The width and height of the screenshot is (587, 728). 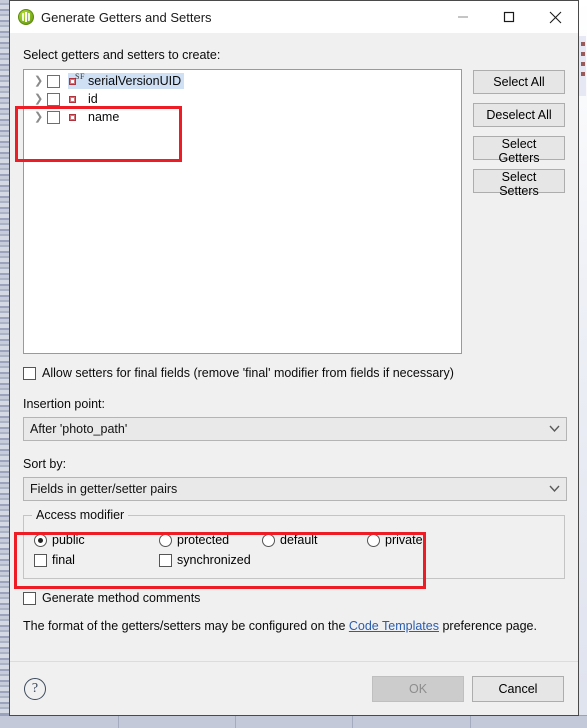 I want to click on dialog-actions: OK Cancel, so click(x=468, y=688).